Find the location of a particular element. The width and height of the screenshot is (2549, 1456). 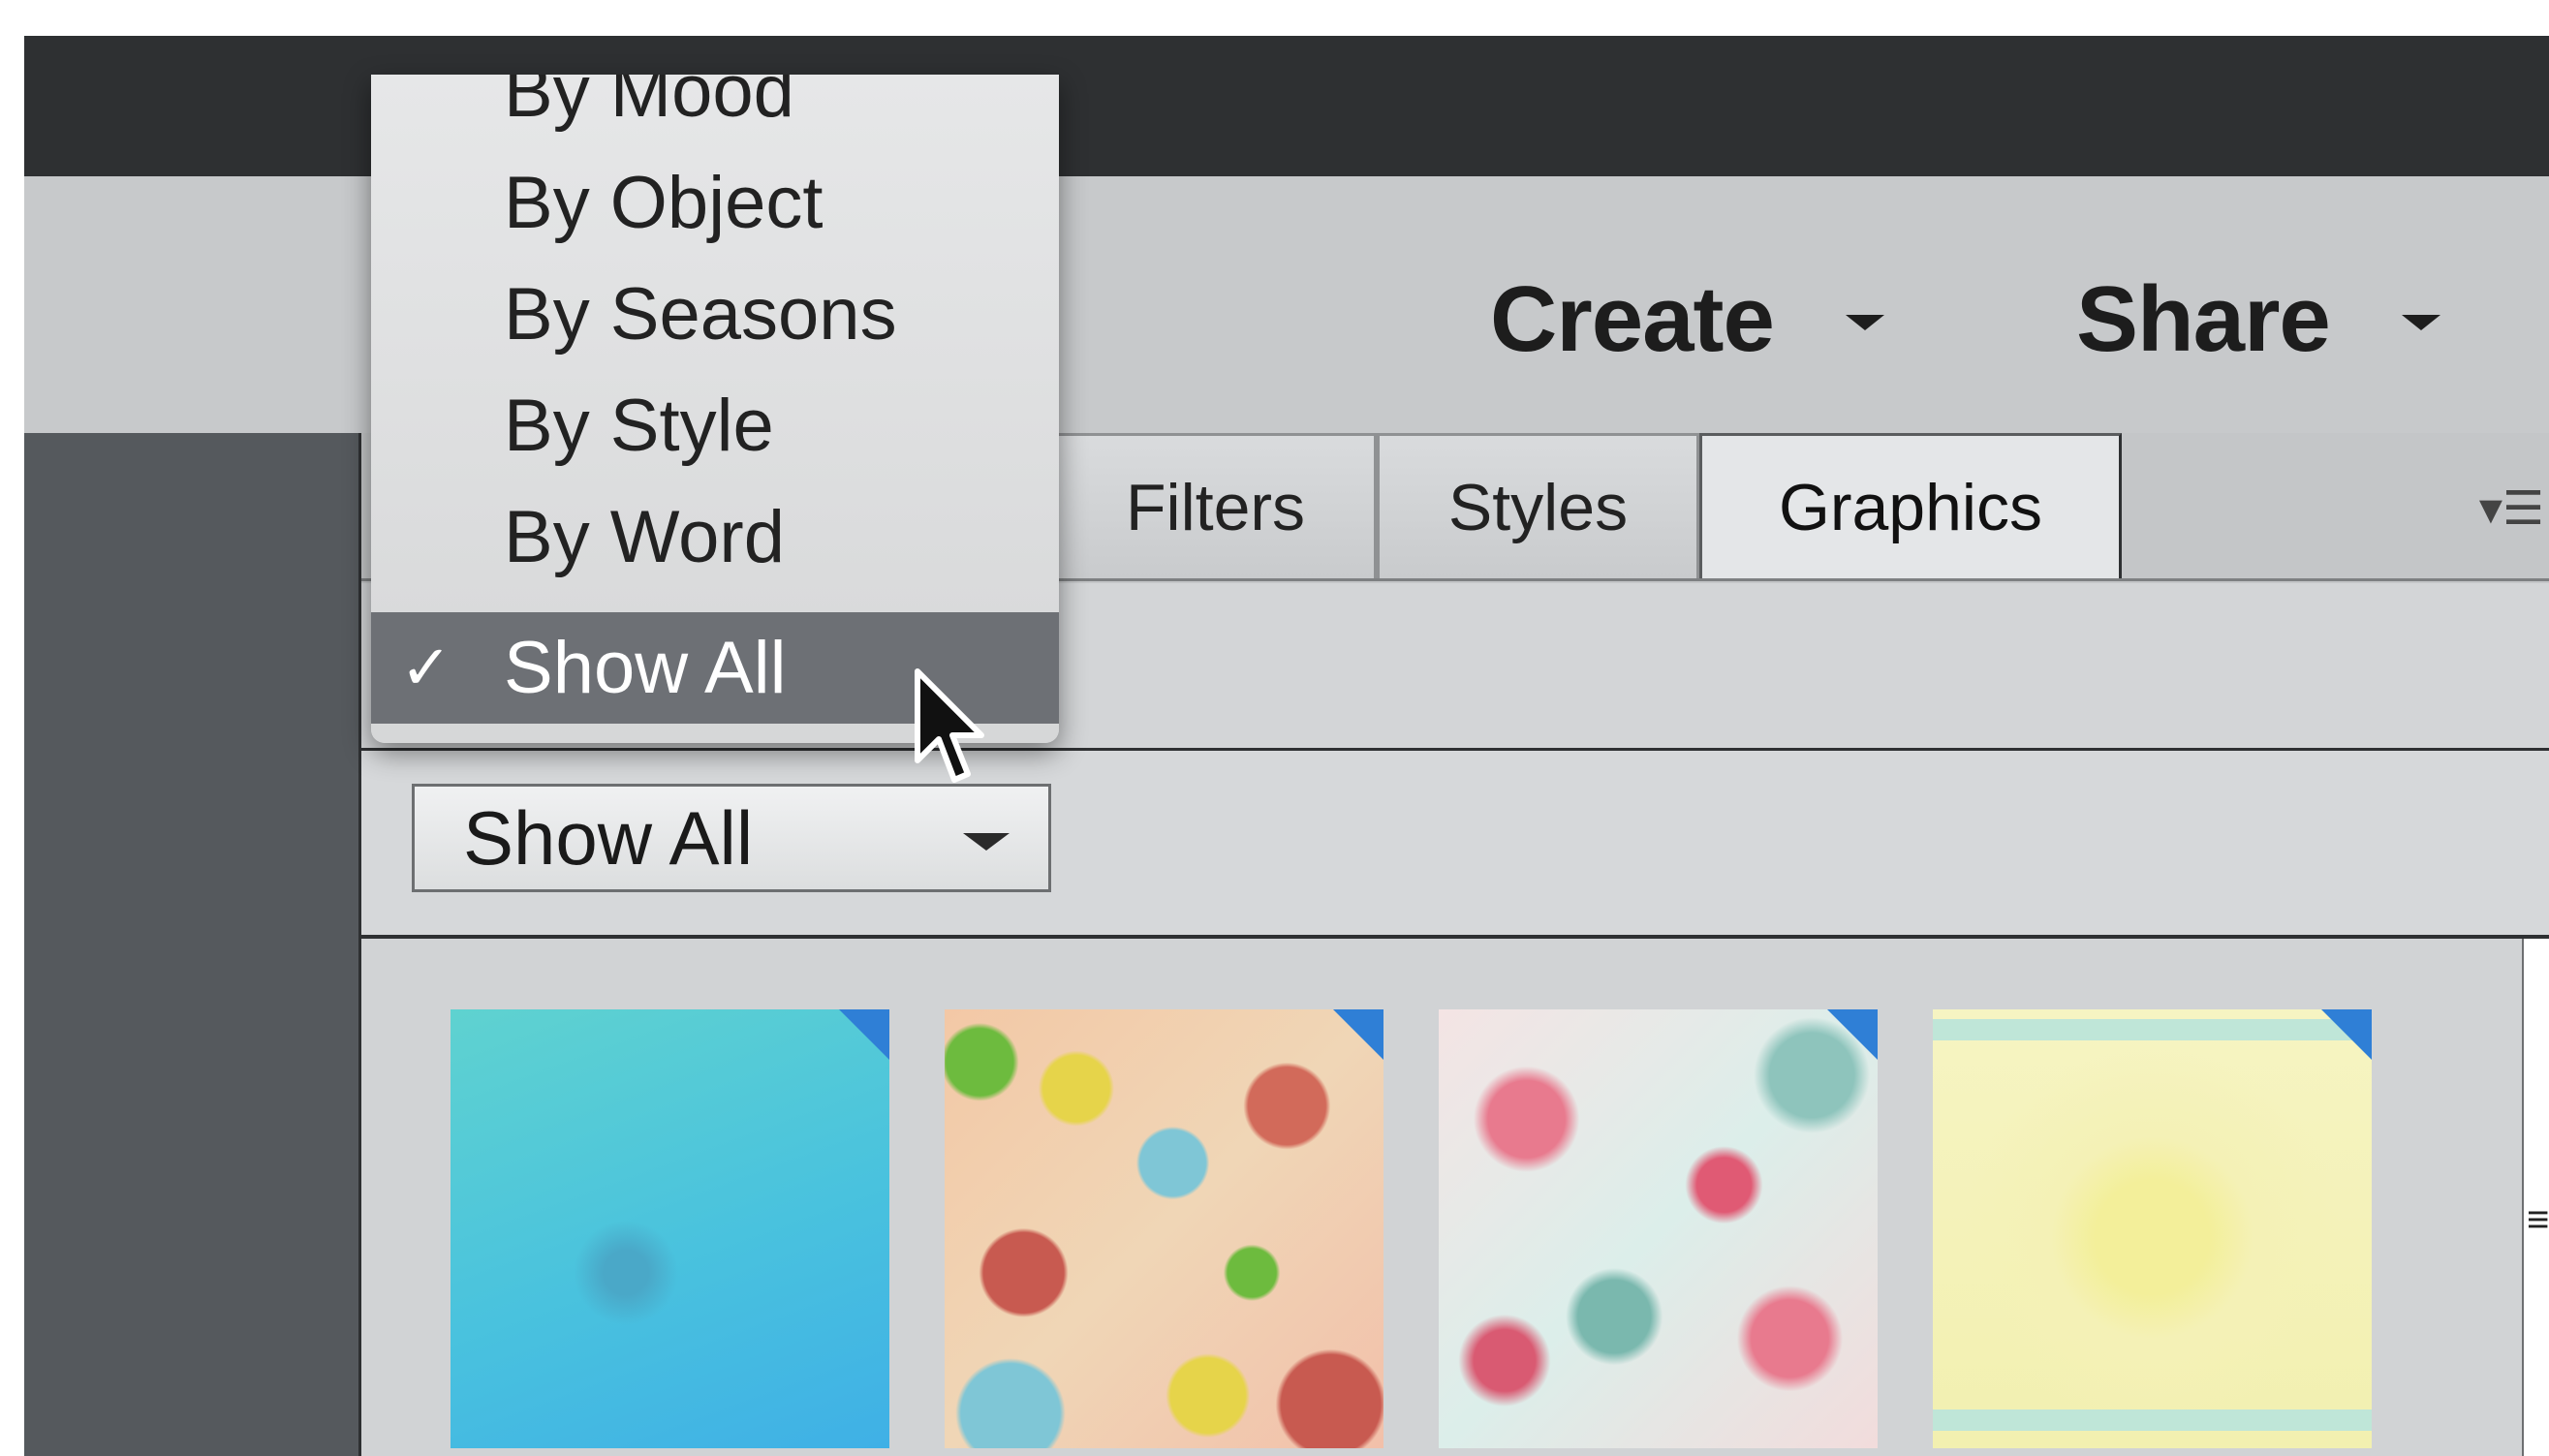

panel-menu-icon: ▾☰ is located at coordinates (2511, 509).